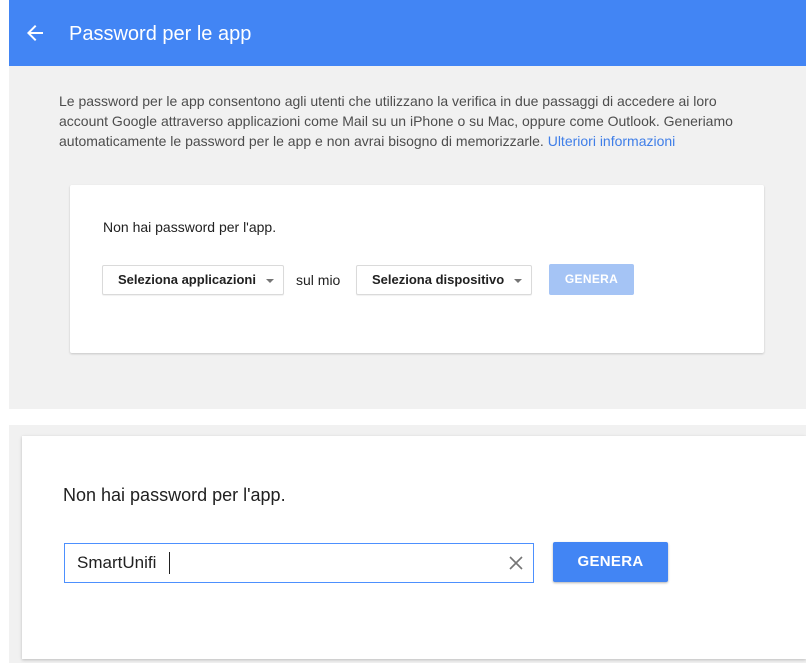  What do you see at coordinates (160, 34) in the screenshot?
I see `page-title: Password per le app` at bounding box center [160, 34].